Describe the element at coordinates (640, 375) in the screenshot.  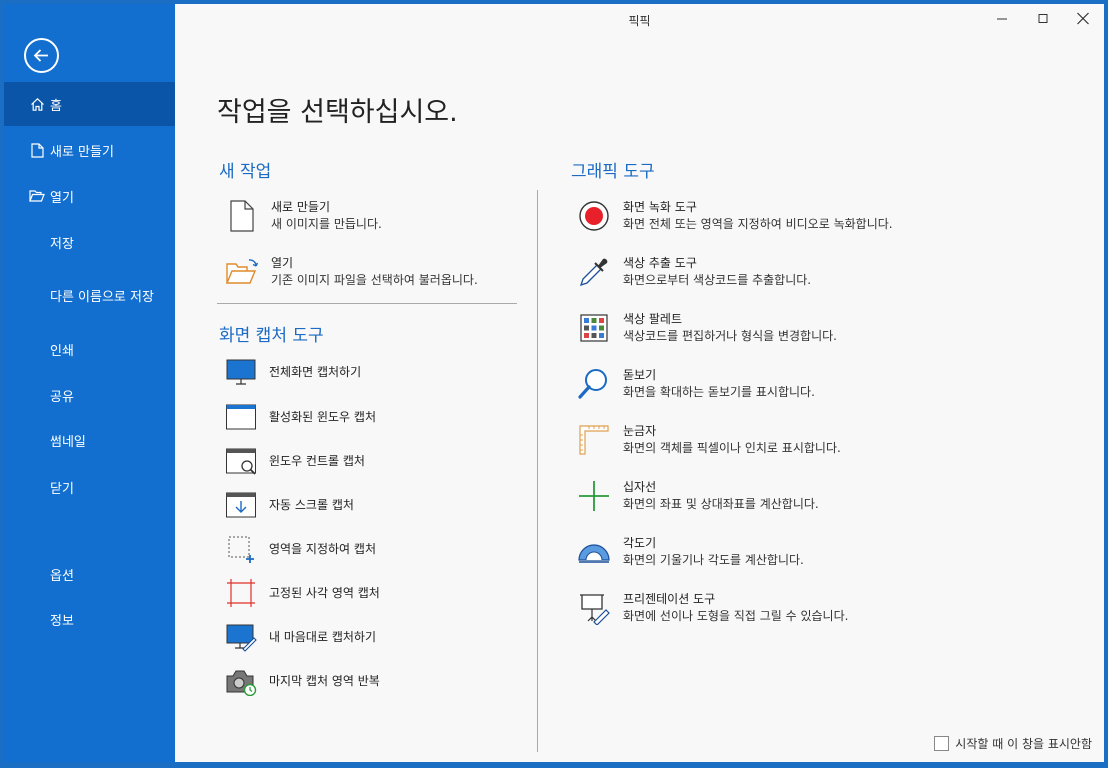
I see `item-title: 돋보기` at that location.